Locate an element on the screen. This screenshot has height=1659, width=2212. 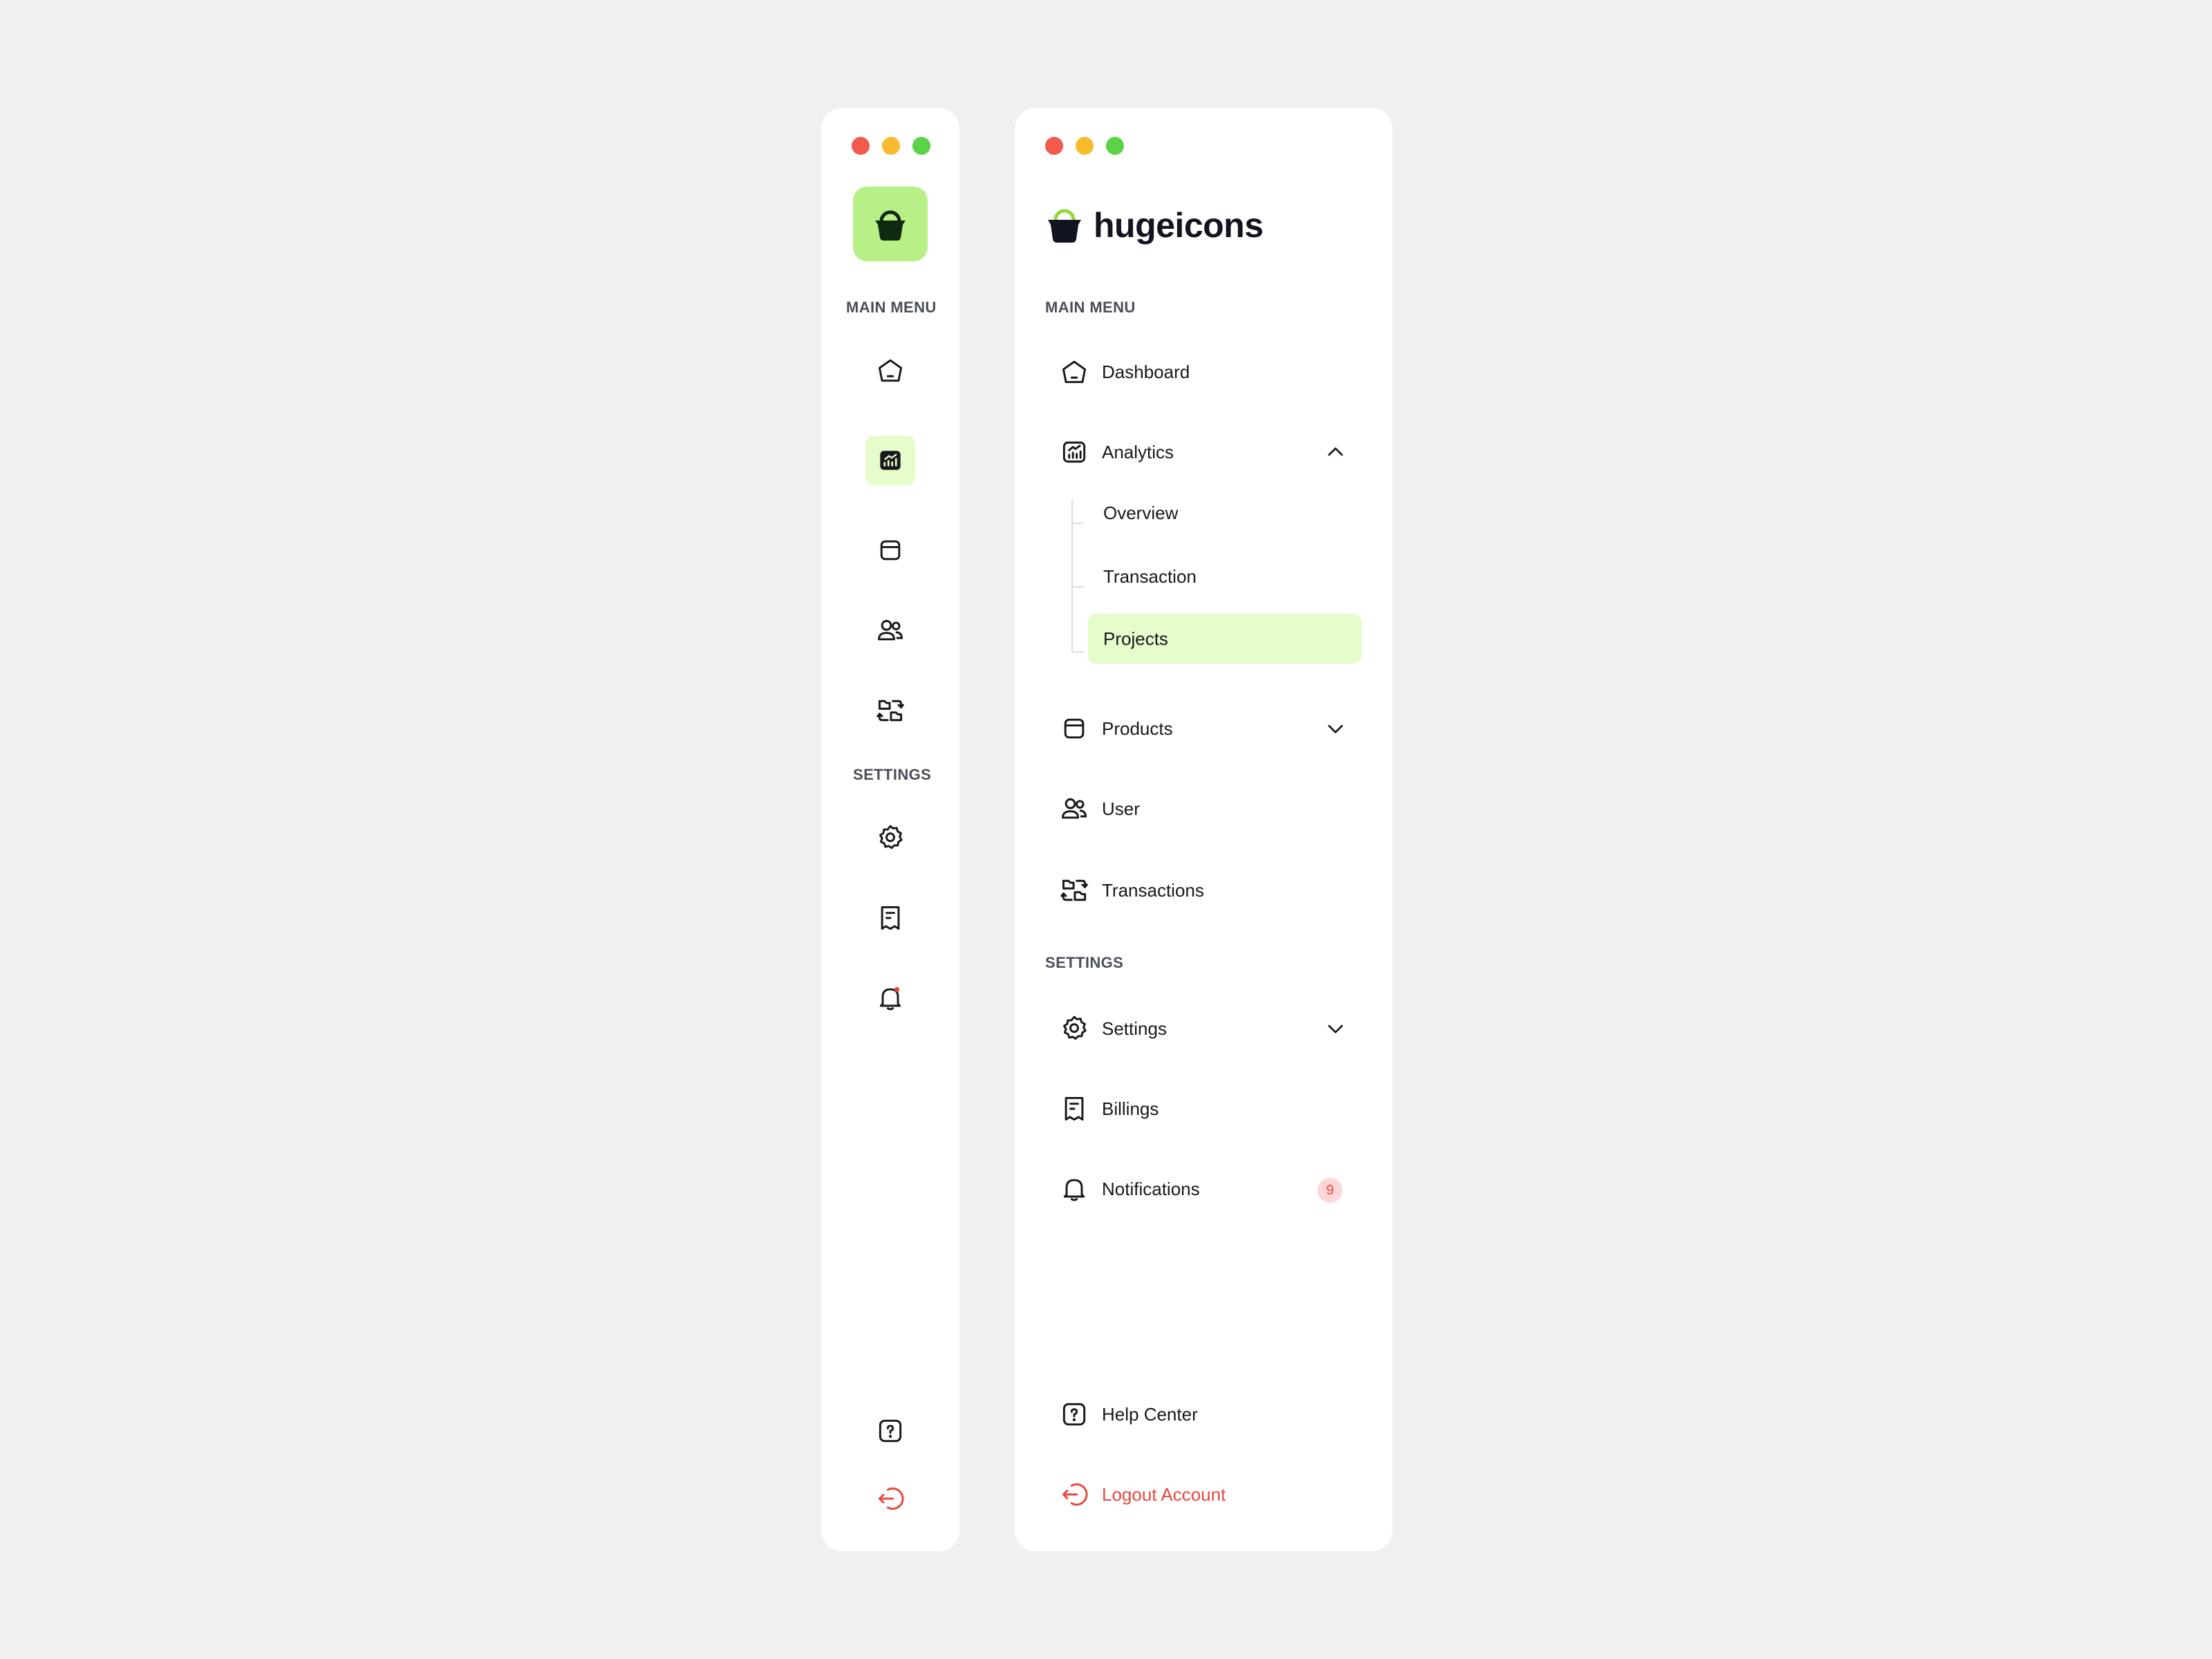
collapsed-item-notifications is located at coordinates (890, 998).